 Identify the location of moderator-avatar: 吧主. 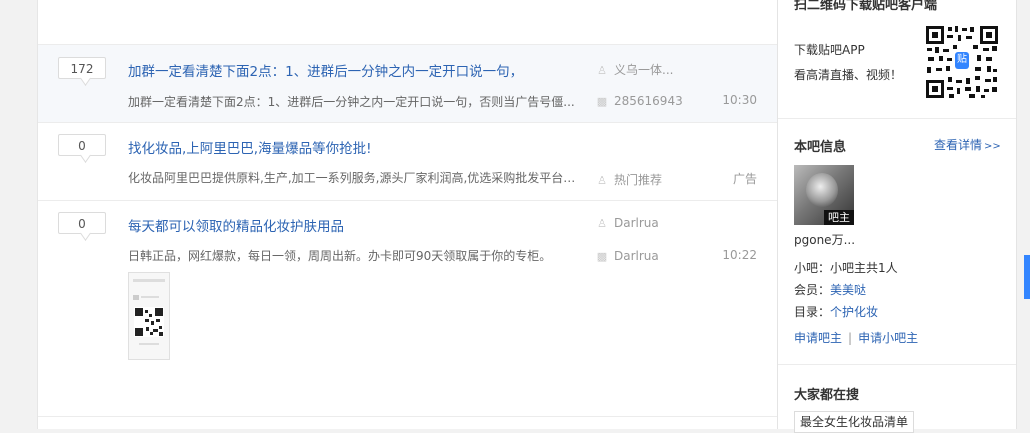
(824, 195).